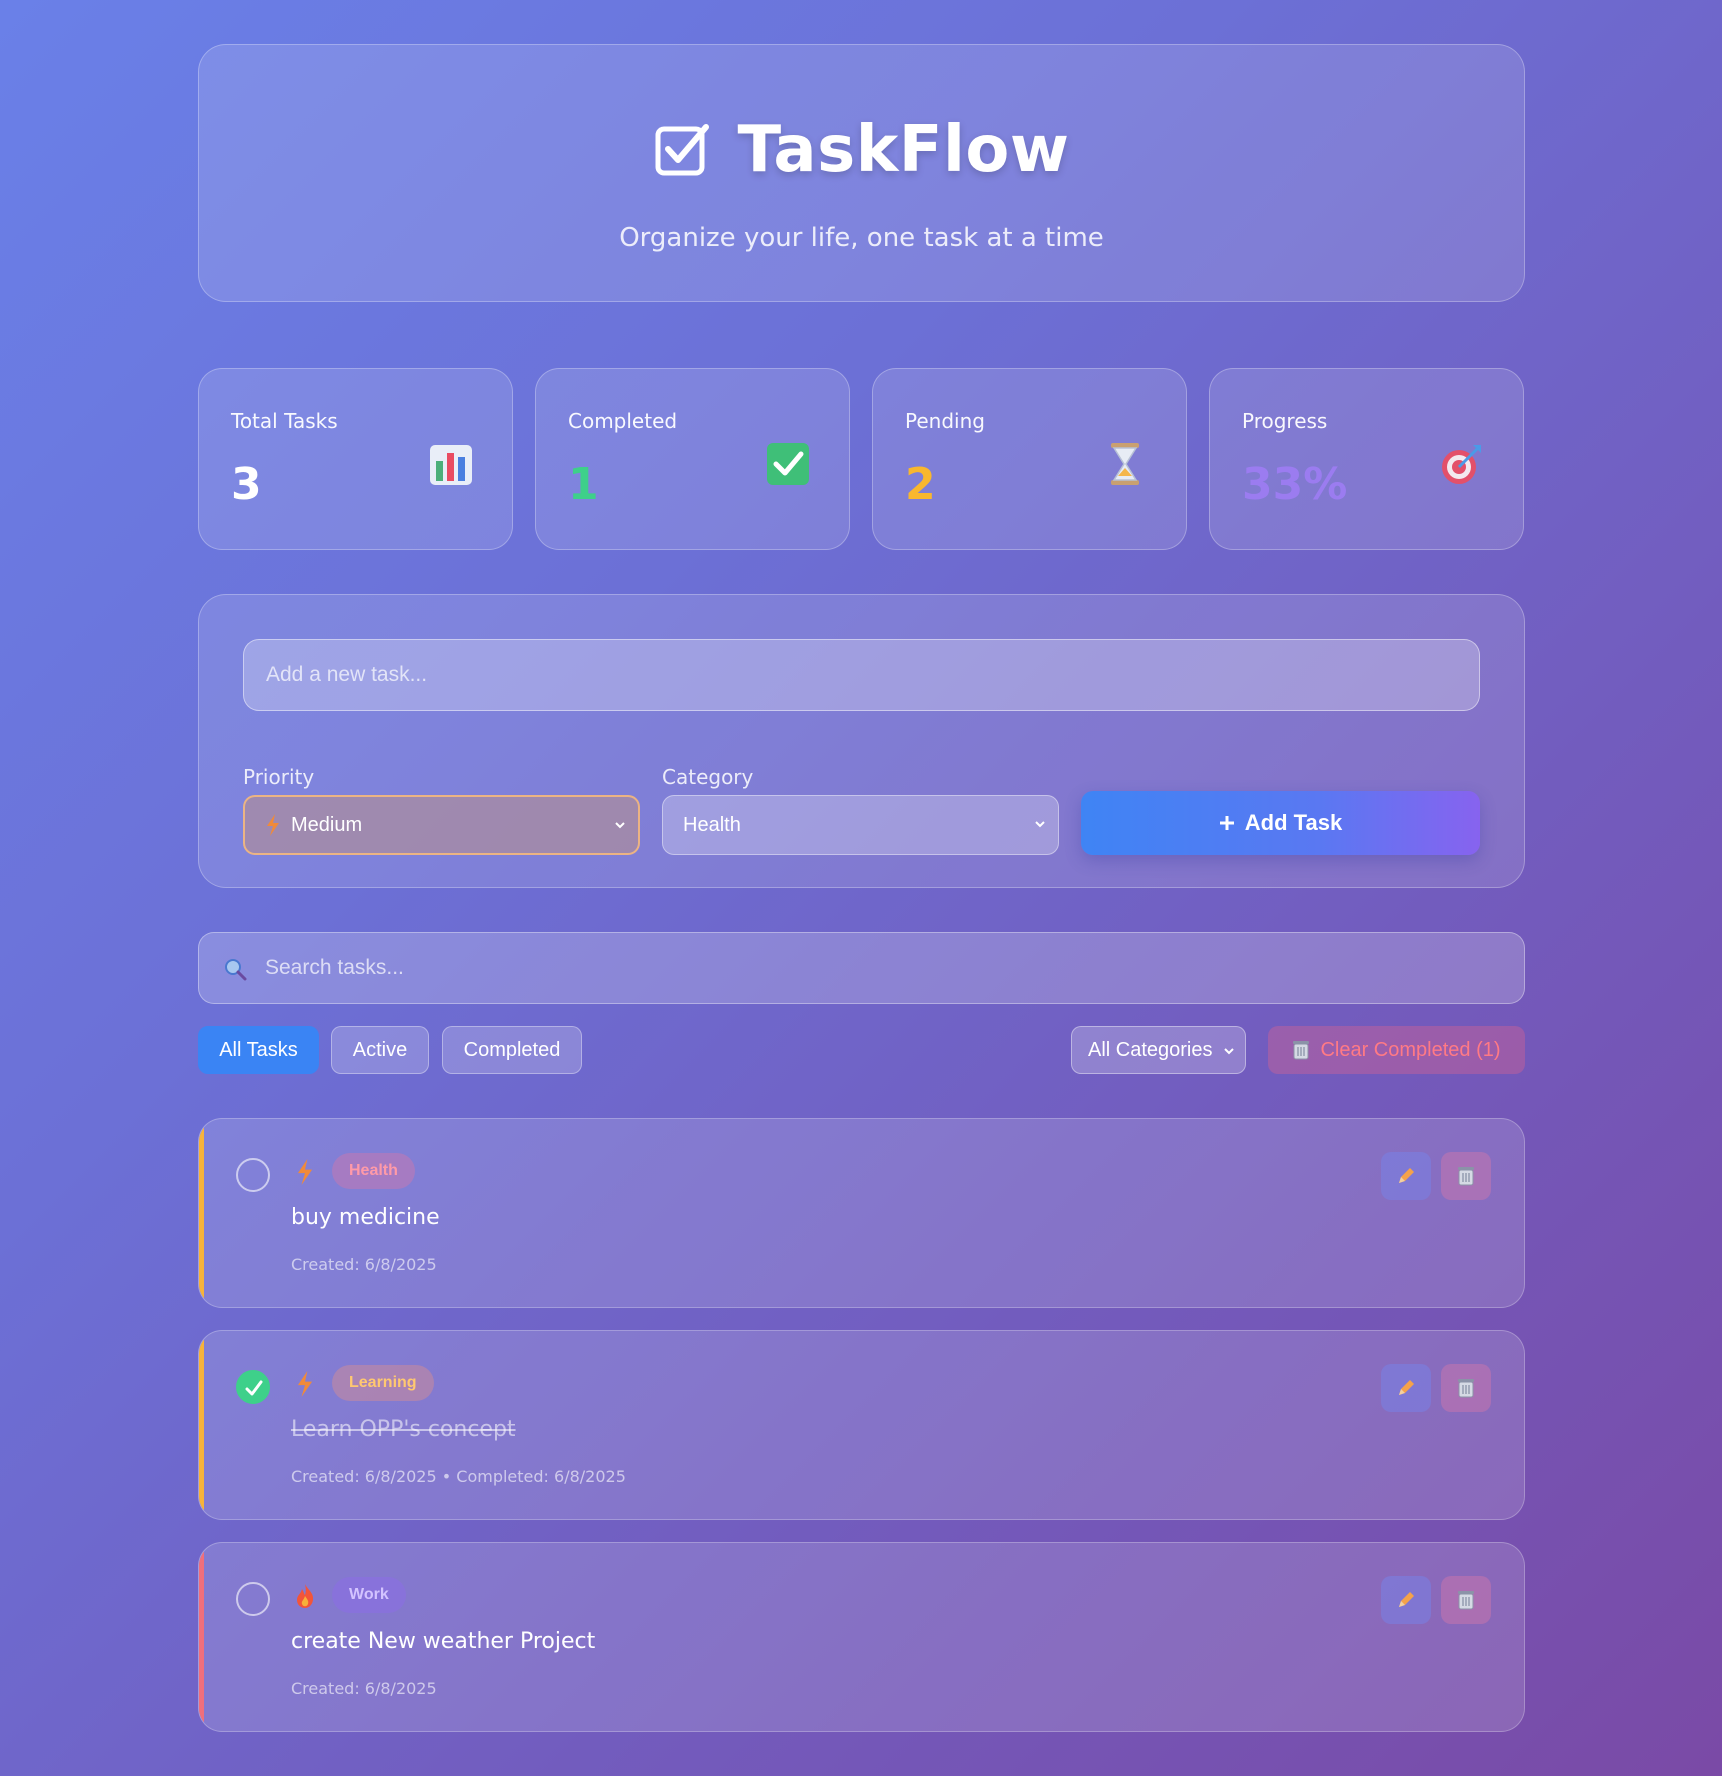  Describe the element at coordinates (1410, 1049) in the screenshot. I see `clear-completed-label: Clear Completed (1)` at that location.